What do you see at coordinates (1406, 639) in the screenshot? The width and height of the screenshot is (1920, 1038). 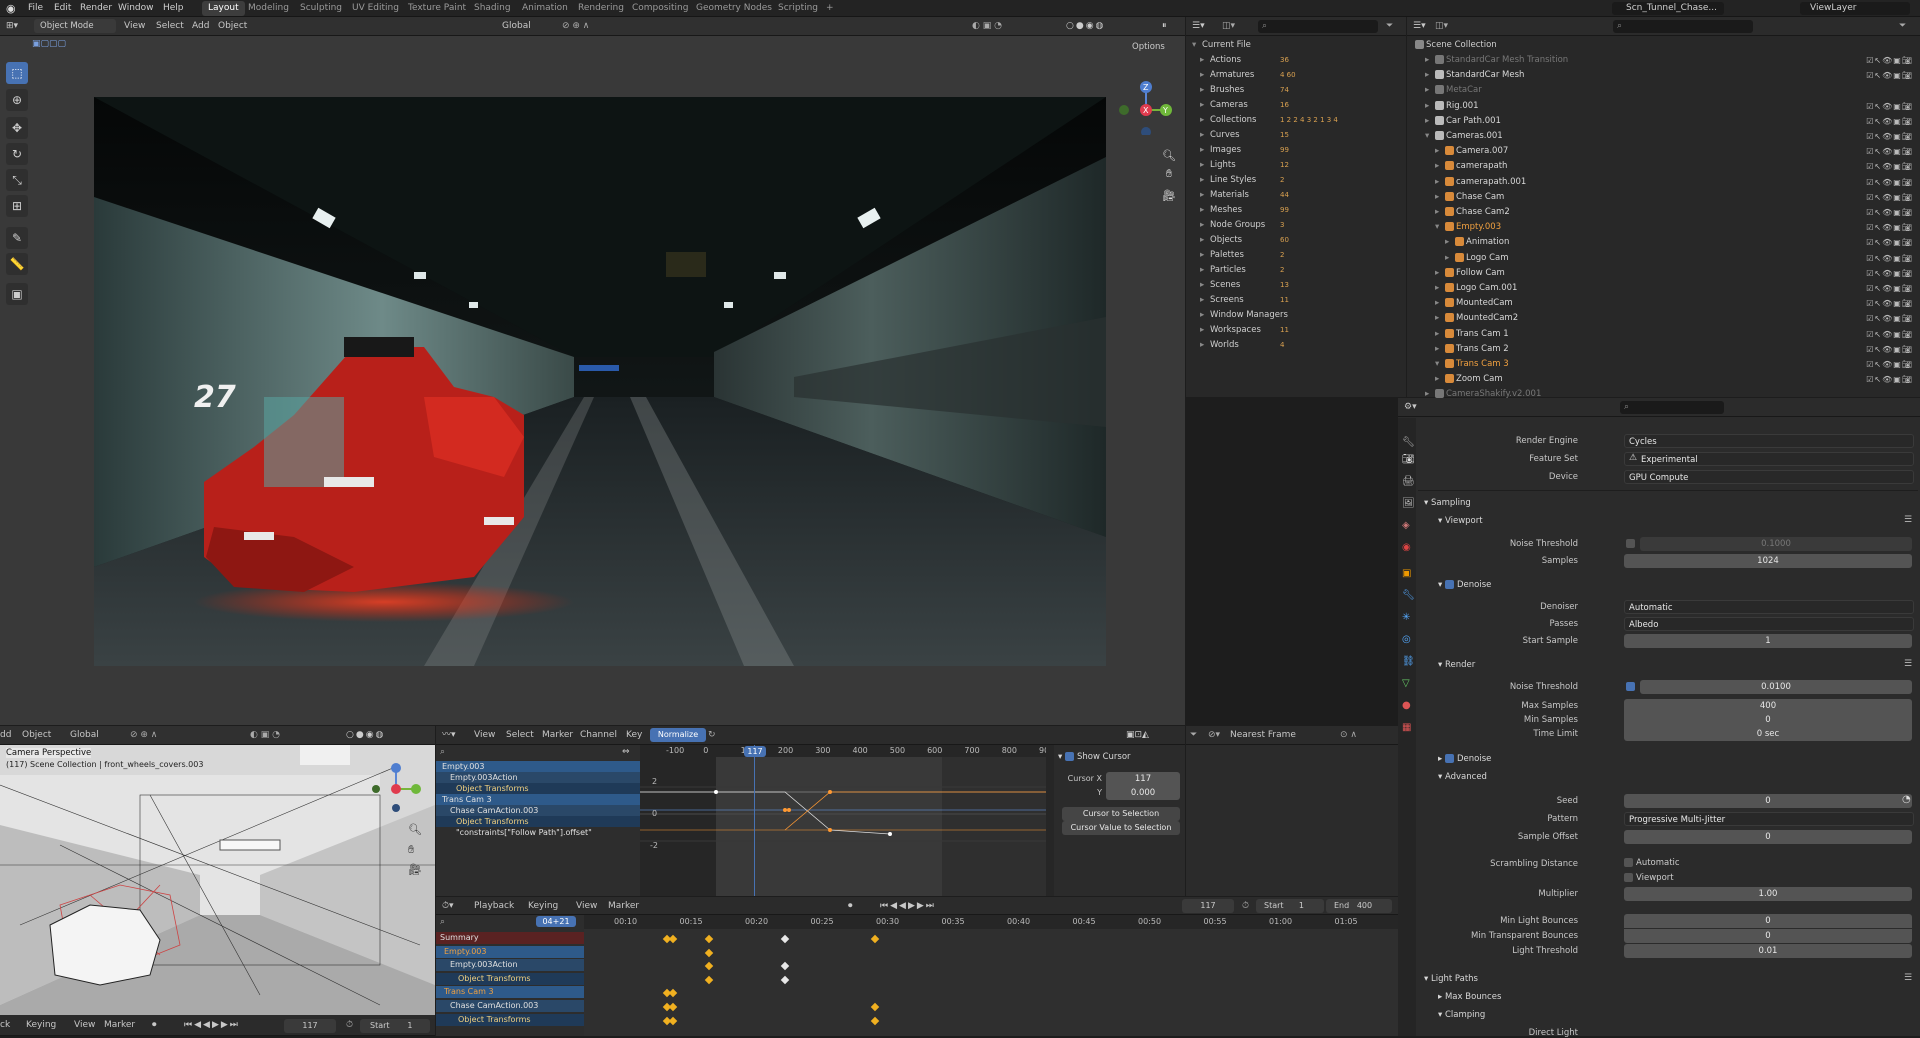 I see `physics-tab-icon: ◎` at bounding box center [1406, 639].